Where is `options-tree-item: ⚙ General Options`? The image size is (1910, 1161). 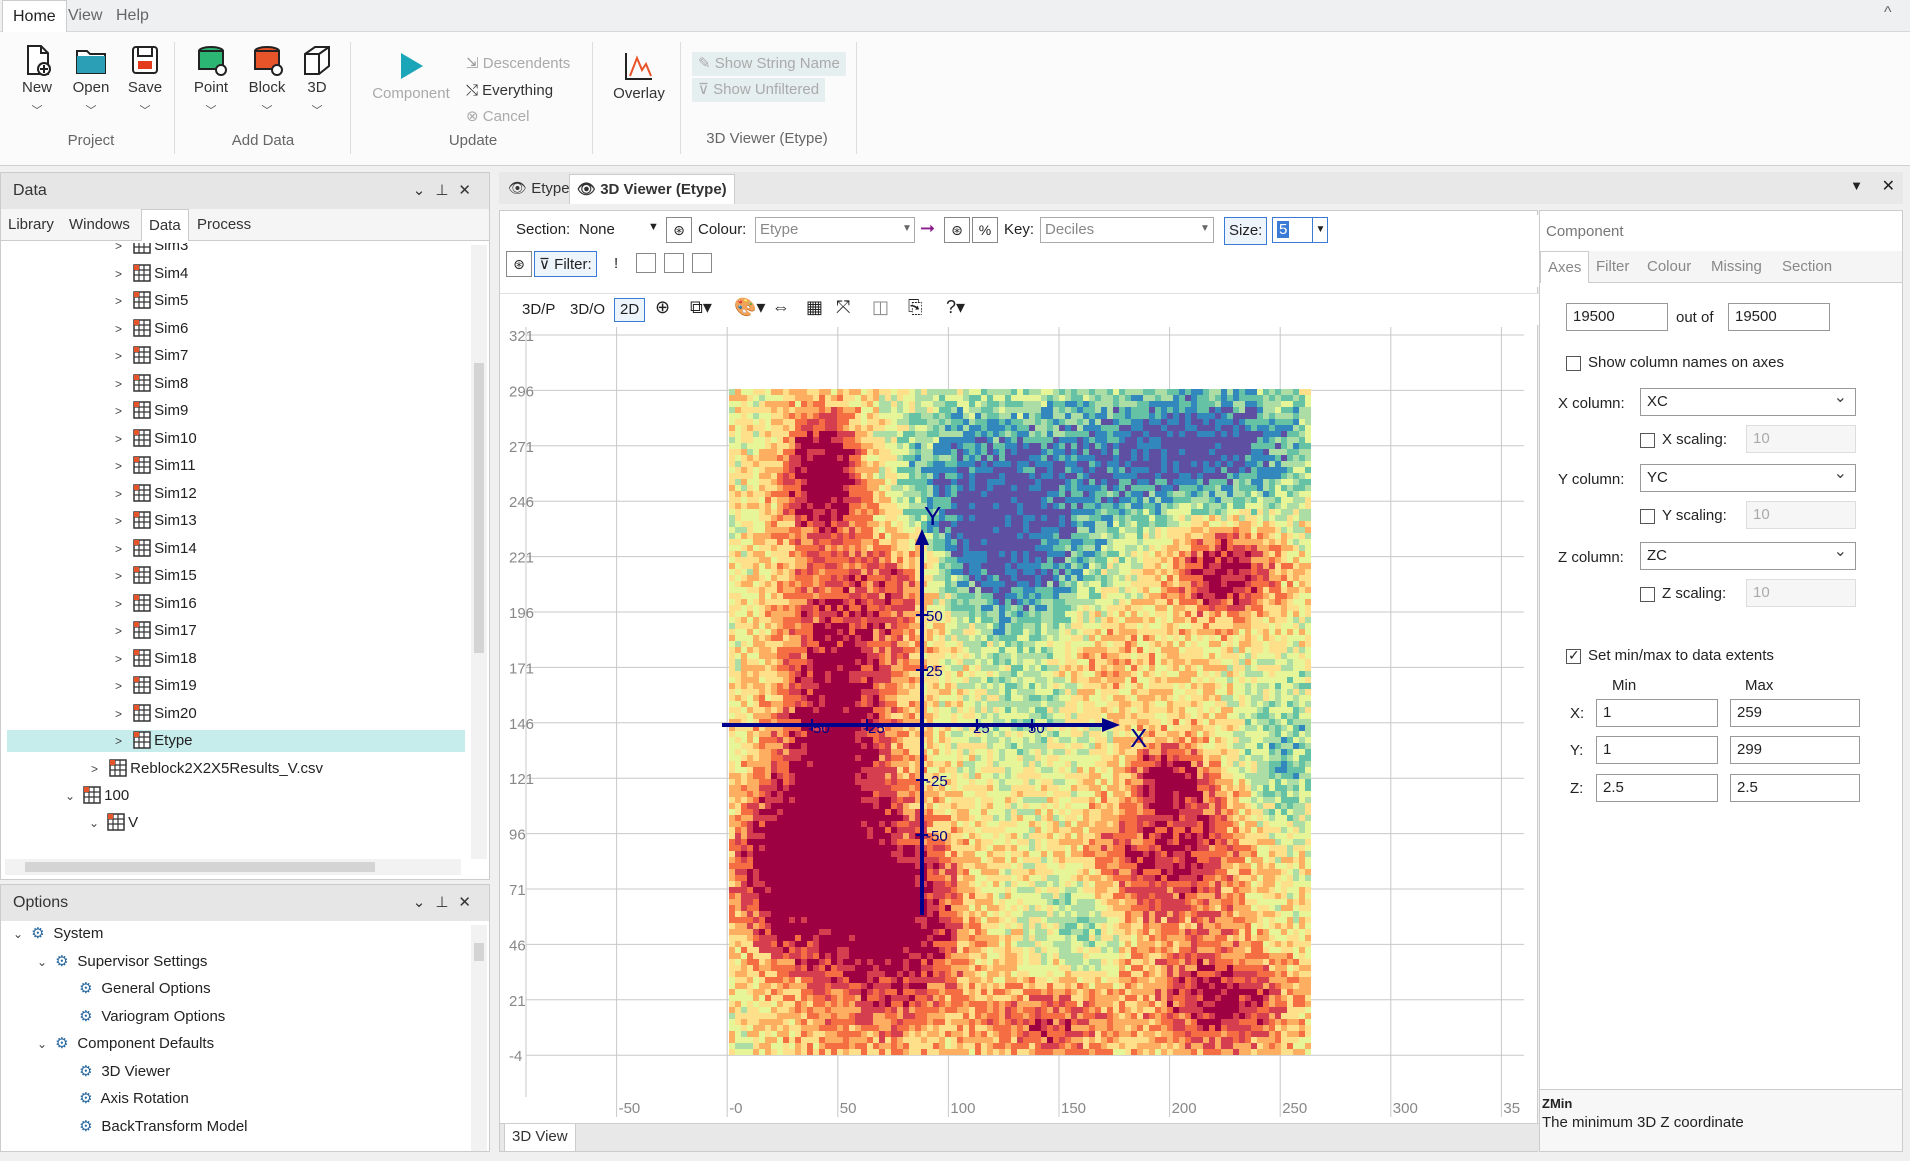 options-tree-item: ⚙ General Options is located at coordinates (135, 989).